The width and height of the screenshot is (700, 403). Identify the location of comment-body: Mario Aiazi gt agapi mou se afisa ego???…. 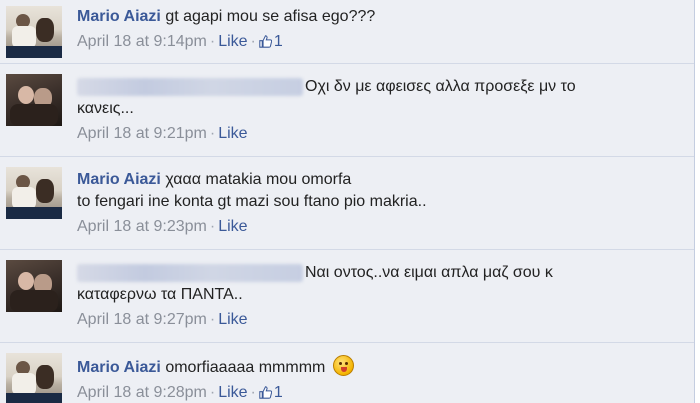
(380, 29).